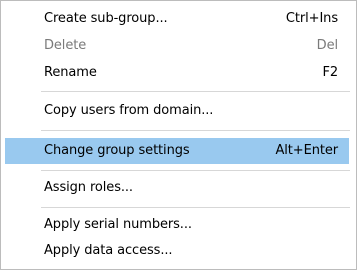 This screenshot has width=357, height=270. What do you see at coordinates (70, 72) in the screenshot?
I see `menu-item-label: Rename` at bounding box center [70, 72].